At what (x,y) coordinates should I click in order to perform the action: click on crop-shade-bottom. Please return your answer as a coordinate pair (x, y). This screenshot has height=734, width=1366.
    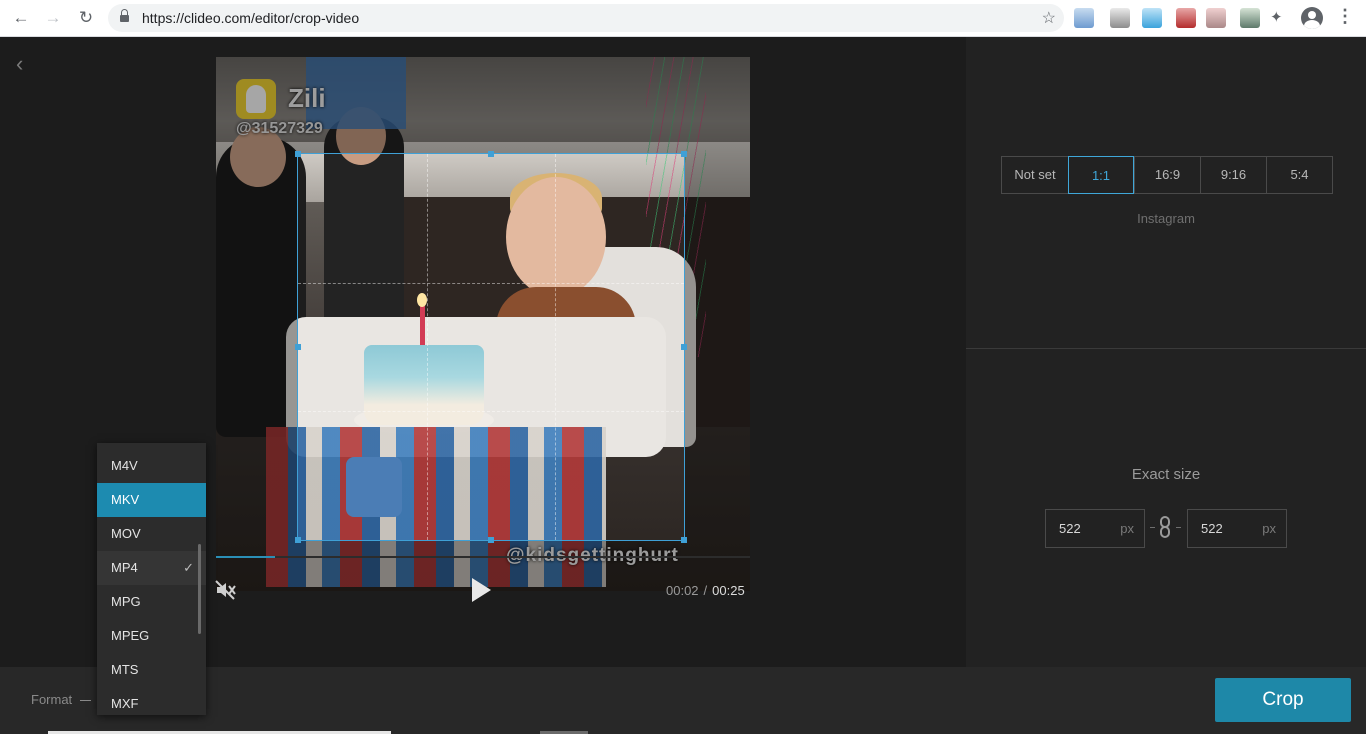
    Looking at the image, I should click on (491, 566).